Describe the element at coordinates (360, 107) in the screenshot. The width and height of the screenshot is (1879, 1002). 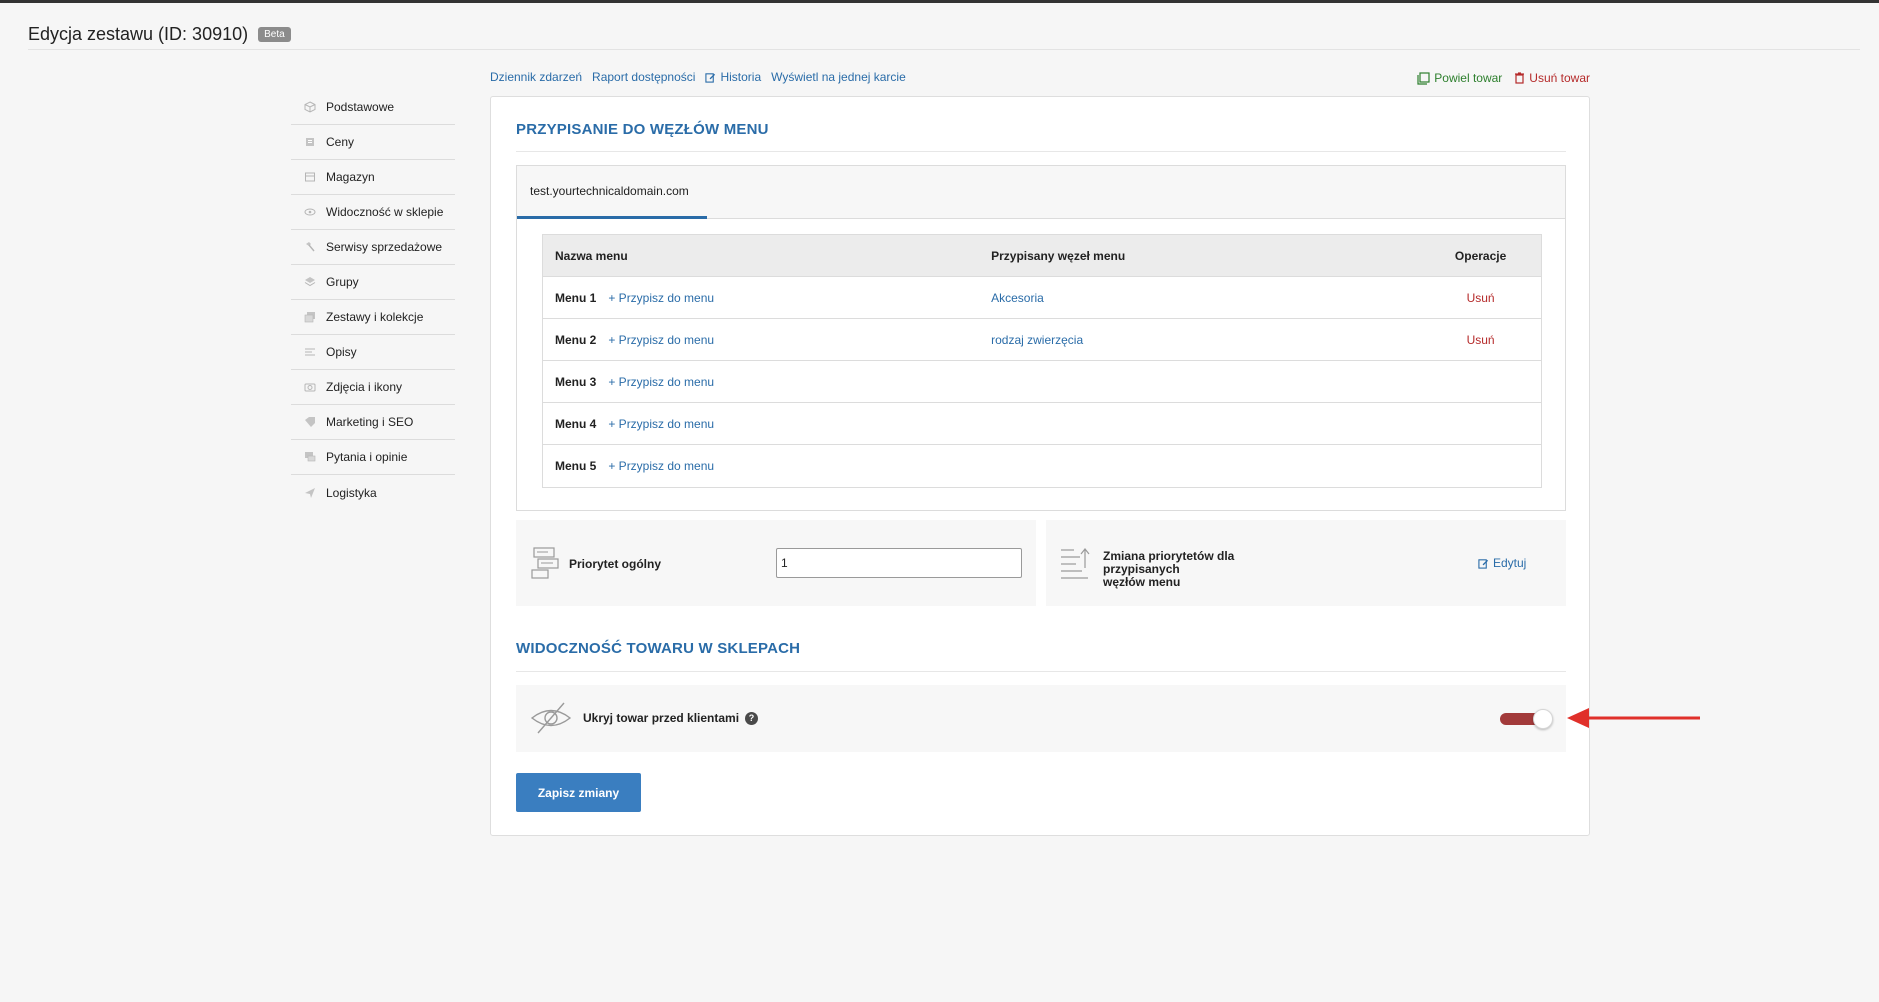
I see `sidebar-item-label: Podstawowe` at that location.